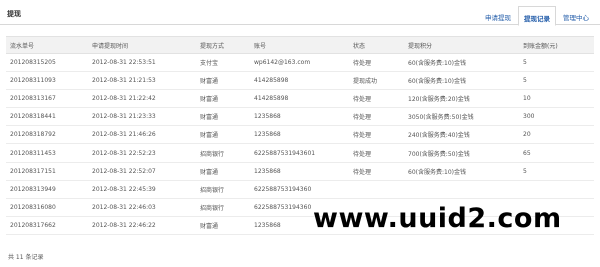 Image resolution: width=600 pixels, height=267 pixels. What do you see at coordinates (556, 99) in the screenshot?
I see `cell-amount: 10` at bounding box center [556, 99].